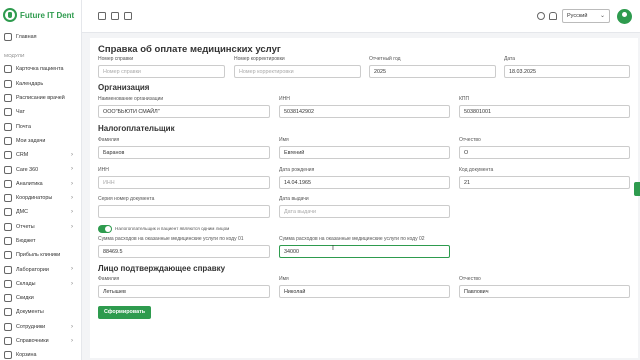 This screenshot has width=640, height=360. I want to click on sidebar-item-label: Care 360, so click(27, 169).